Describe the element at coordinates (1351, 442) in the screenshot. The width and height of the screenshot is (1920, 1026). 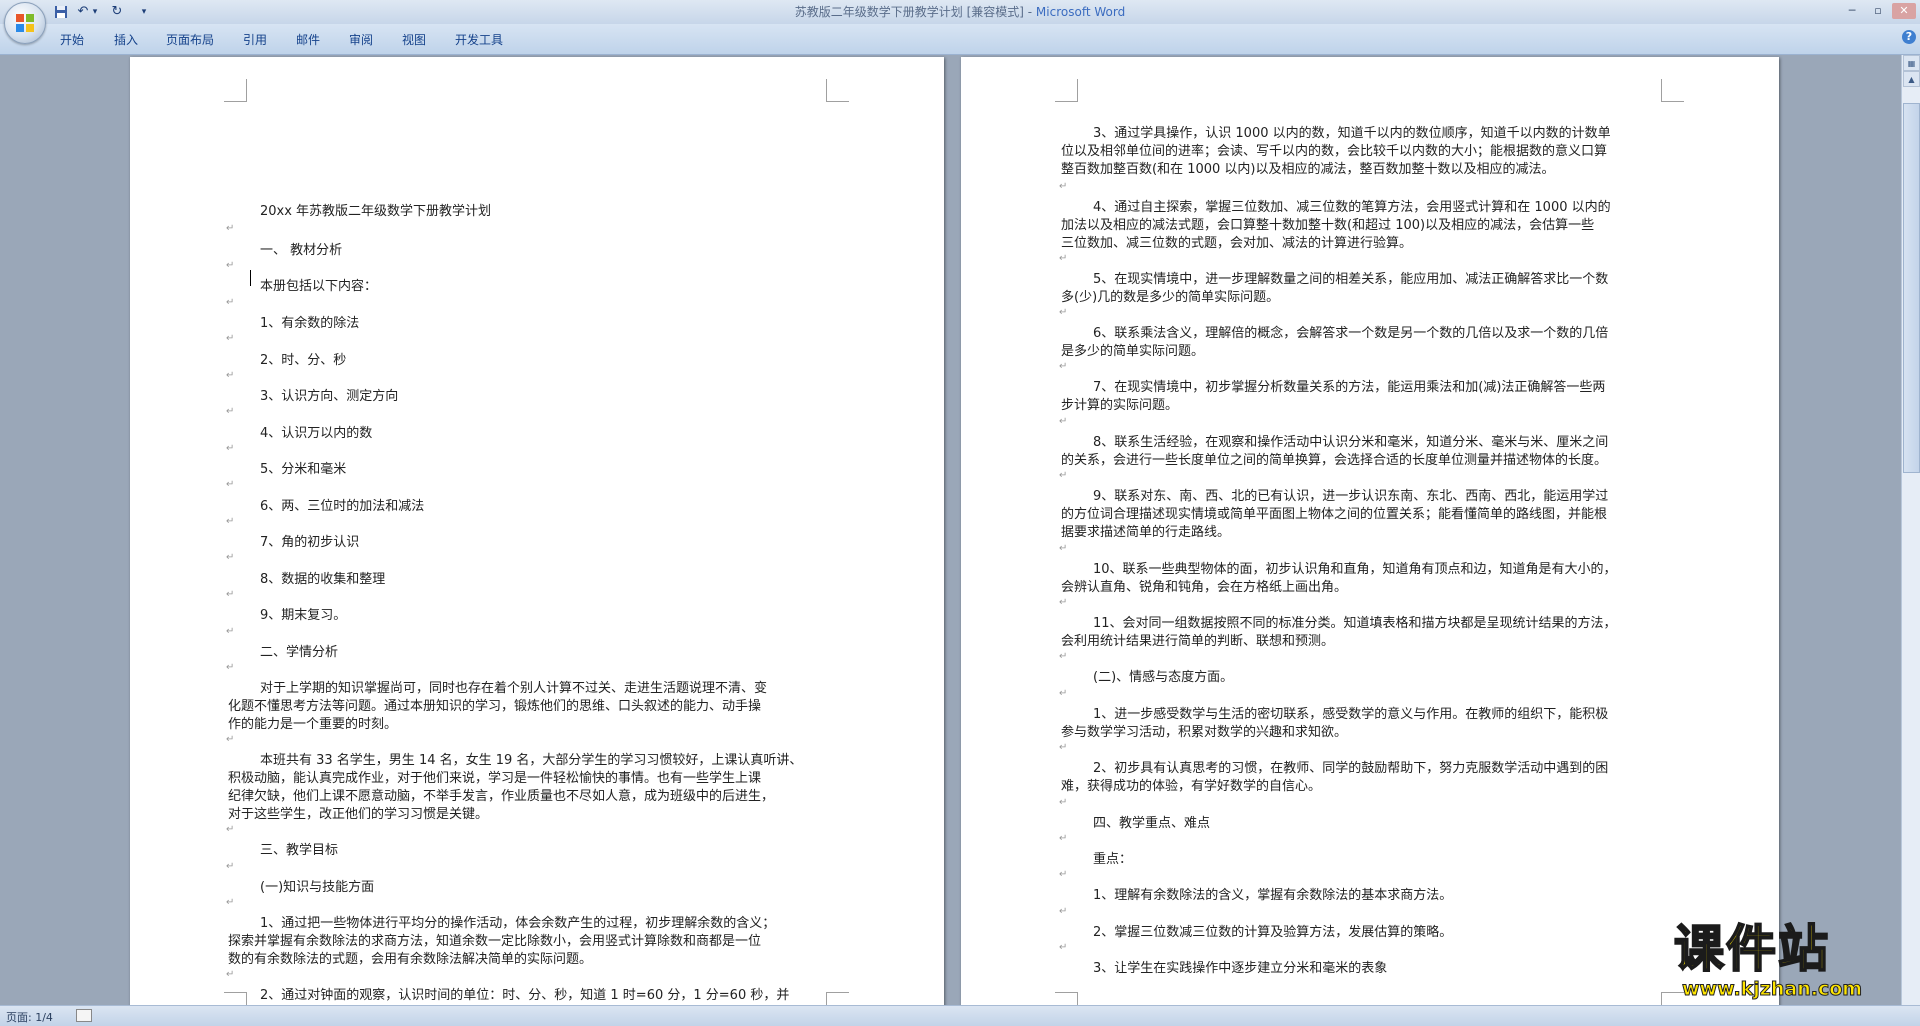
I see `text-line: 8、联系生活经验，在观察和操作活动中认识分米和毫米，知道分米、毫米与米、厘米之间` at that location.